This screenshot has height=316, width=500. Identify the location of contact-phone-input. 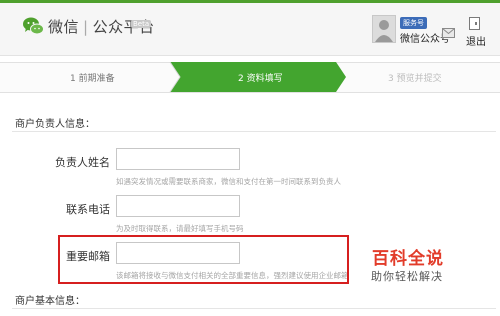
(178, 206).